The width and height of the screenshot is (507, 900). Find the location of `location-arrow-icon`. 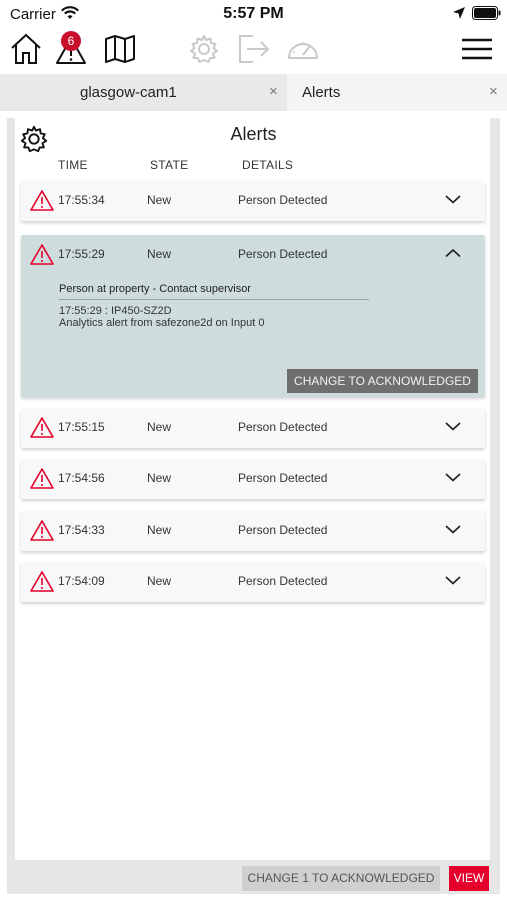

location-arrow-icon is located at coordinates (459, 13).